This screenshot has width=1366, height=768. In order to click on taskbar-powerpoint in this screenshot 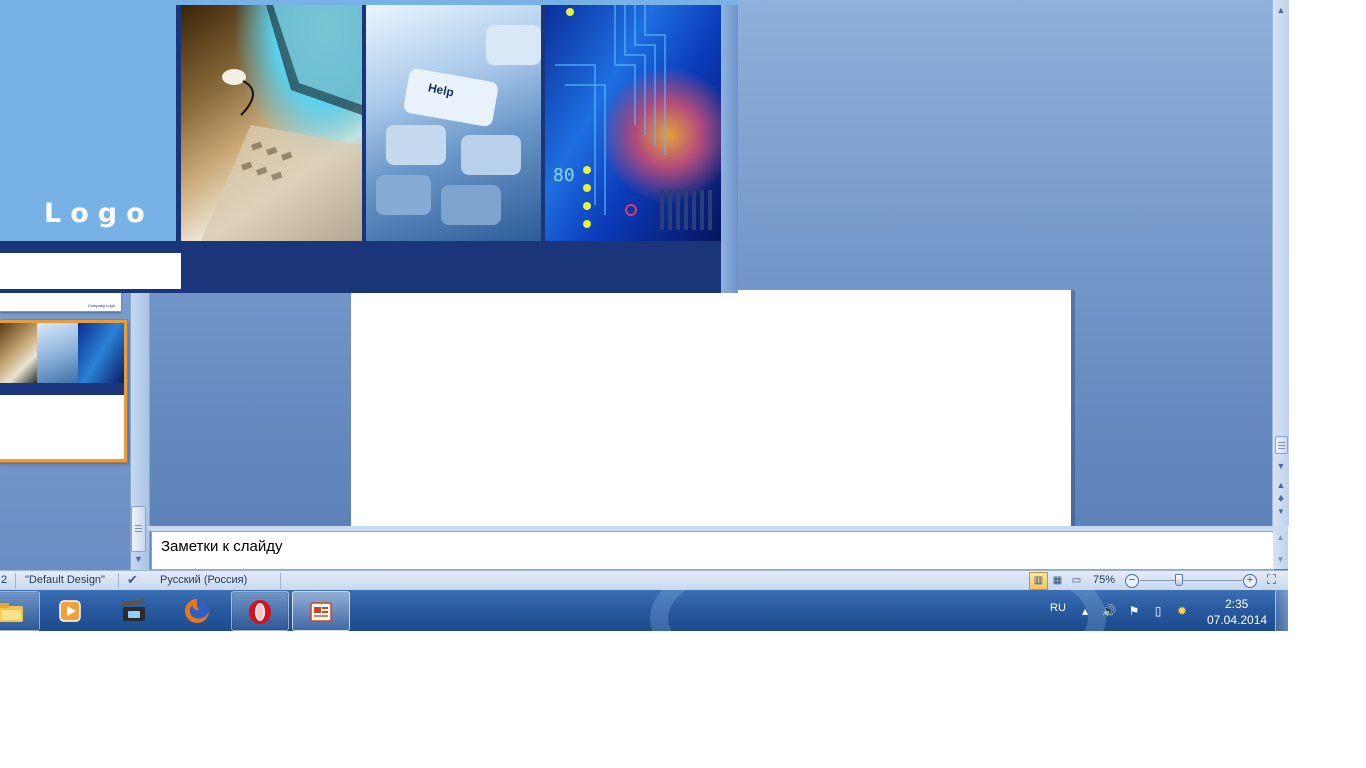, I will do `click(321, 611)`.